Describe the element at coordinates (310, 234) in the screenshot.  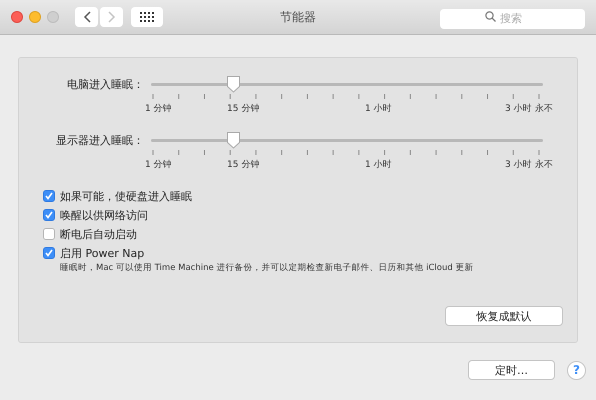
I see `checkbox-option: 断电后自动启动` at that location.